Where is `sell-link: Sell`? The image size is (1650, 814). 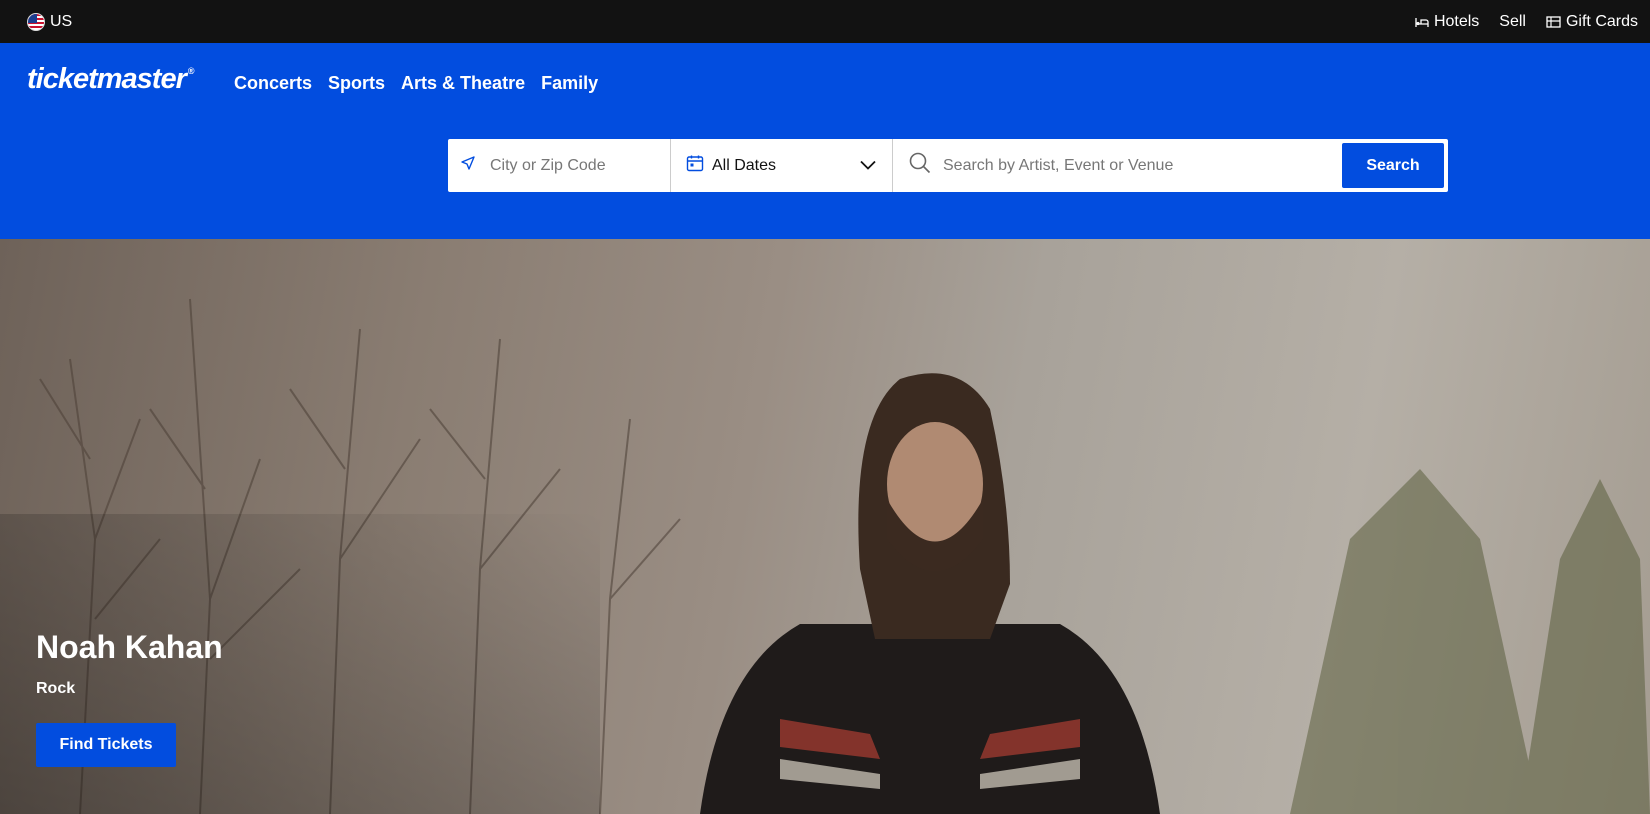 sell-link: Sell is located at coordinates (1512, 22).